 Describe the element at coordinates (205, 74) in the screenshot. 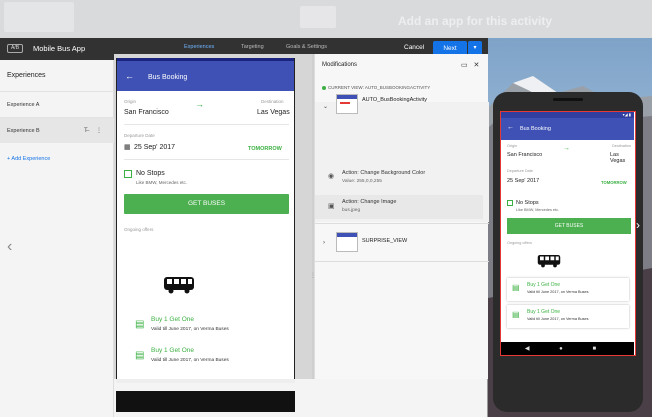

I see `app-header: ← Bus Booking` at that location.